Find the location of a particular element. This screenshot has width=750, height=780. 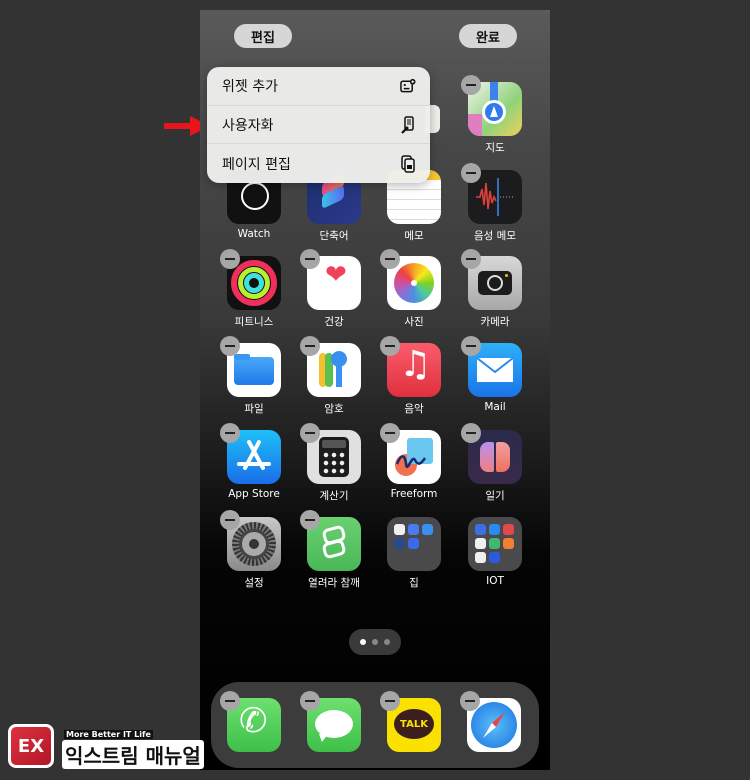

folder-iot: IOT is located at coordinates (495, 552).